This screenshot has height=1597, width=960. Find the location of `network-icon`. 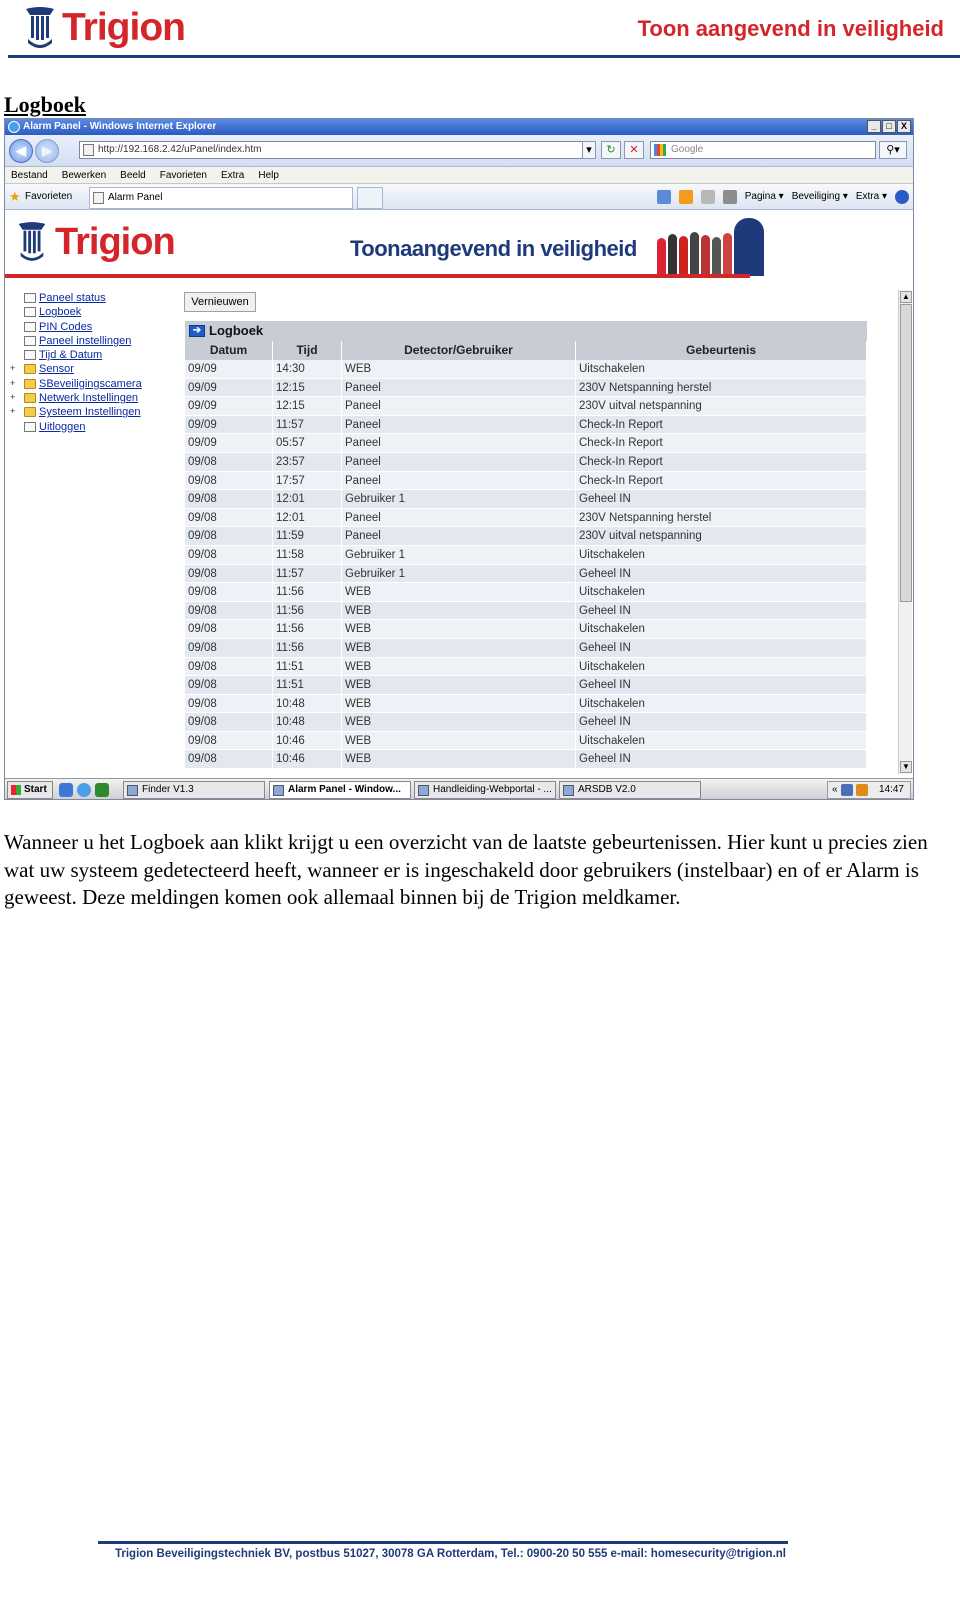

network-icon is located at coordinates (846, 790).